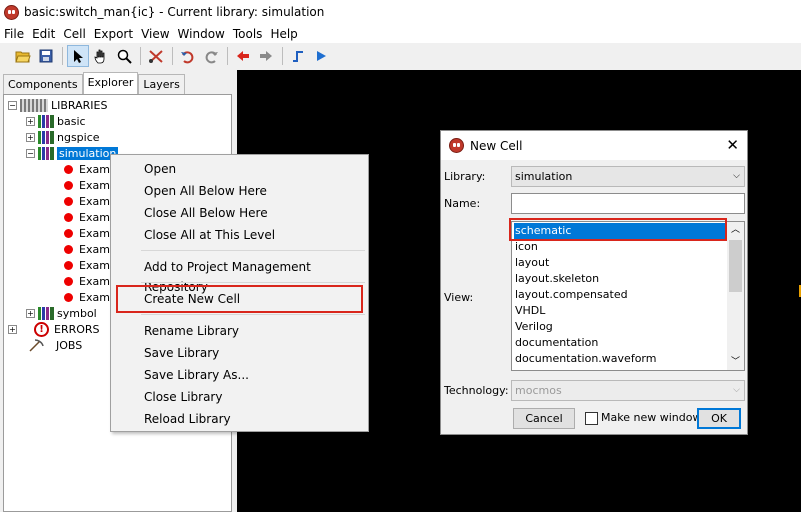 The width and height of the screenshot is (801, 512). I want to click on technology-label: Technology:, so click(476, 390).